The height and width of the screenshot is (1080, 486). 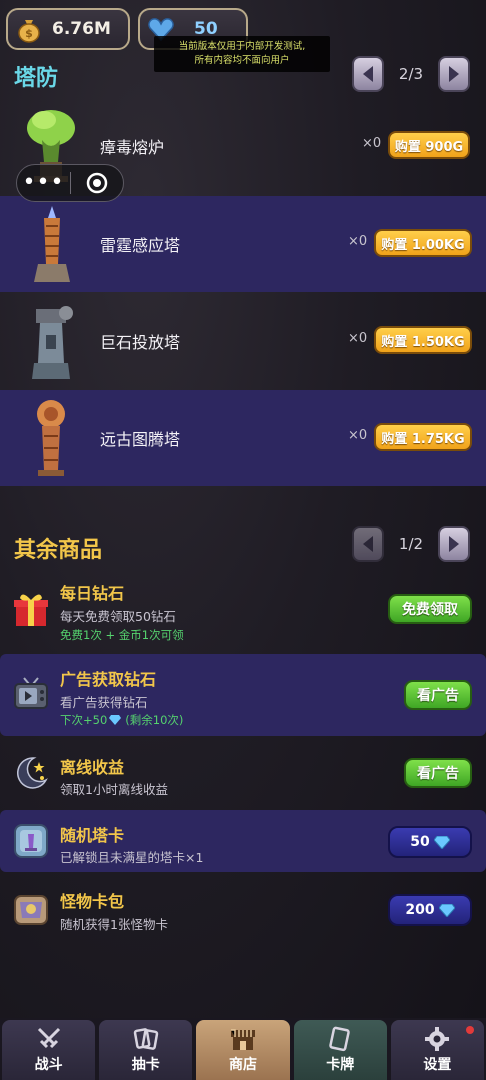 What do you see at coordinates (36, 78) in the screenshot?
I see `tower-section-title: 塔防` at bounding box center [36, 78].